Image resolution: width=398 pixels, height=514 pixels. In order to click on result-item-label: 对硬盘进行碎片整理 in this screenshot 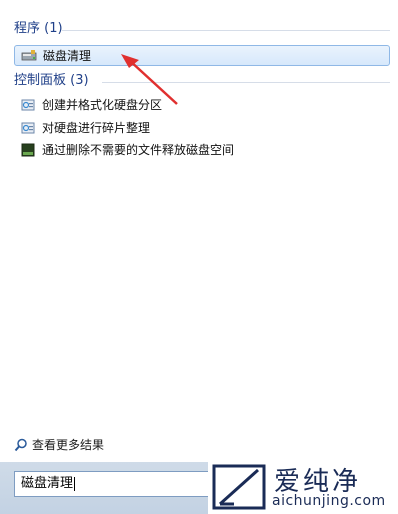, I will do `click(96, 128)`.